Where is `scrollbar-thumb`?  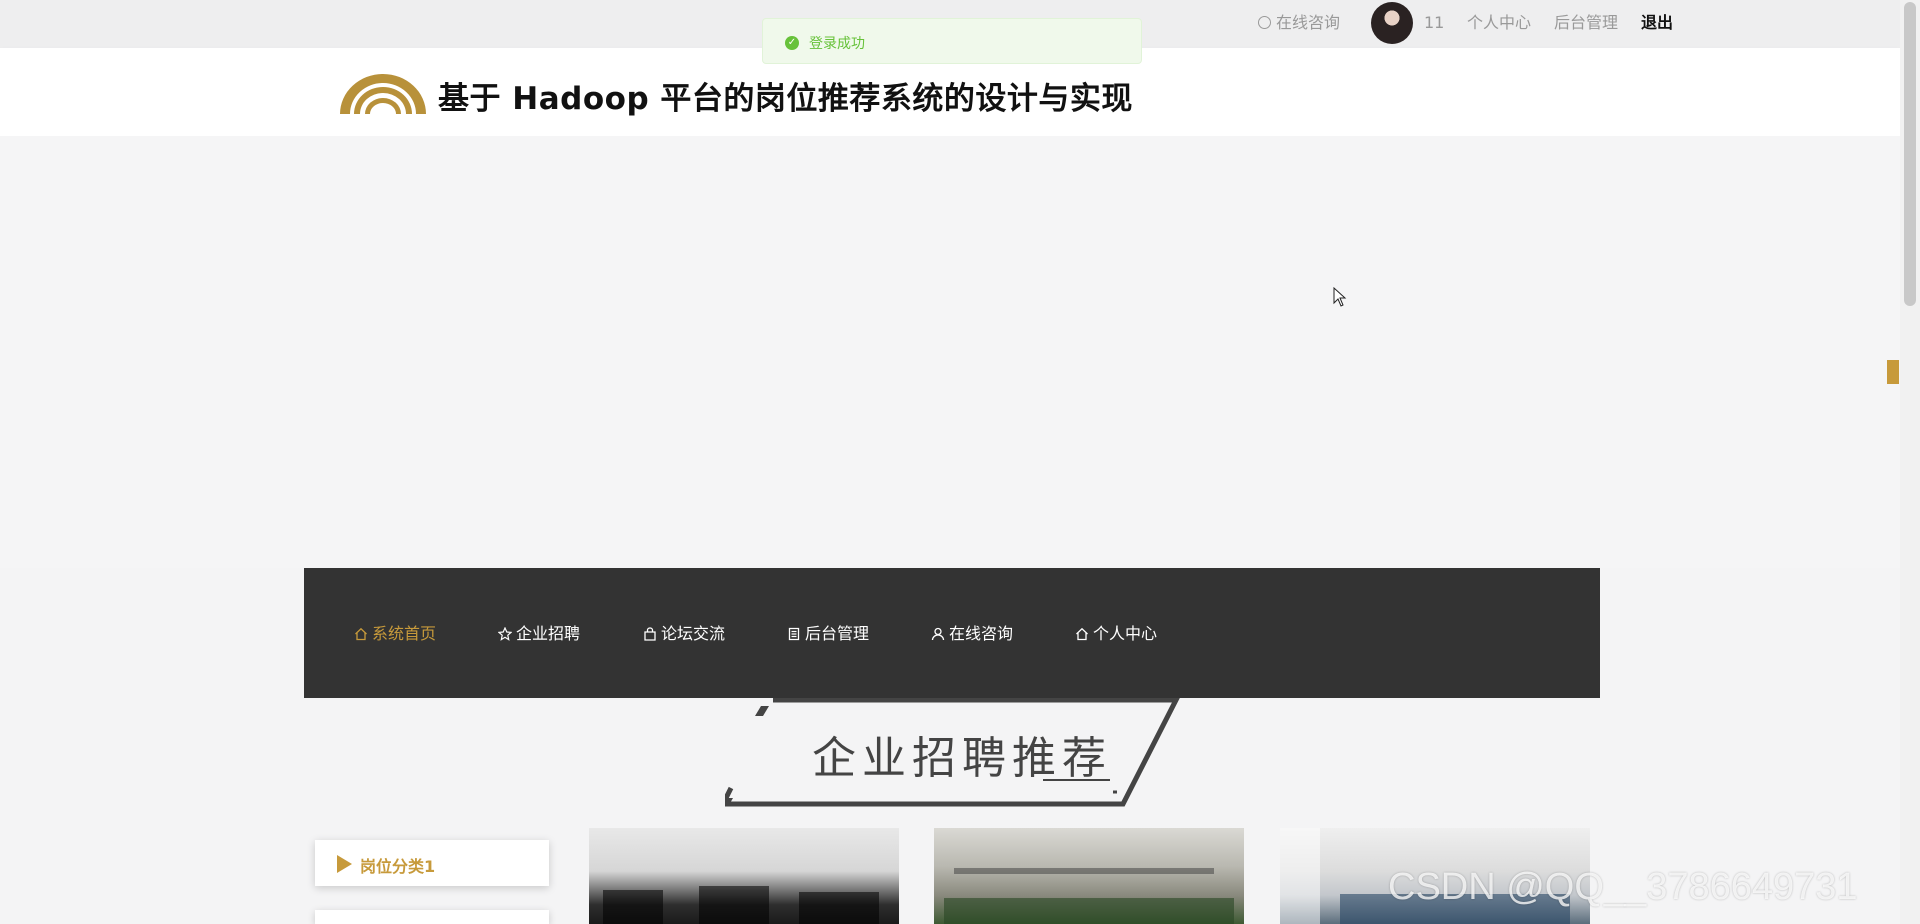 scrollbar-thumb is located at coordinates (1910, 154).